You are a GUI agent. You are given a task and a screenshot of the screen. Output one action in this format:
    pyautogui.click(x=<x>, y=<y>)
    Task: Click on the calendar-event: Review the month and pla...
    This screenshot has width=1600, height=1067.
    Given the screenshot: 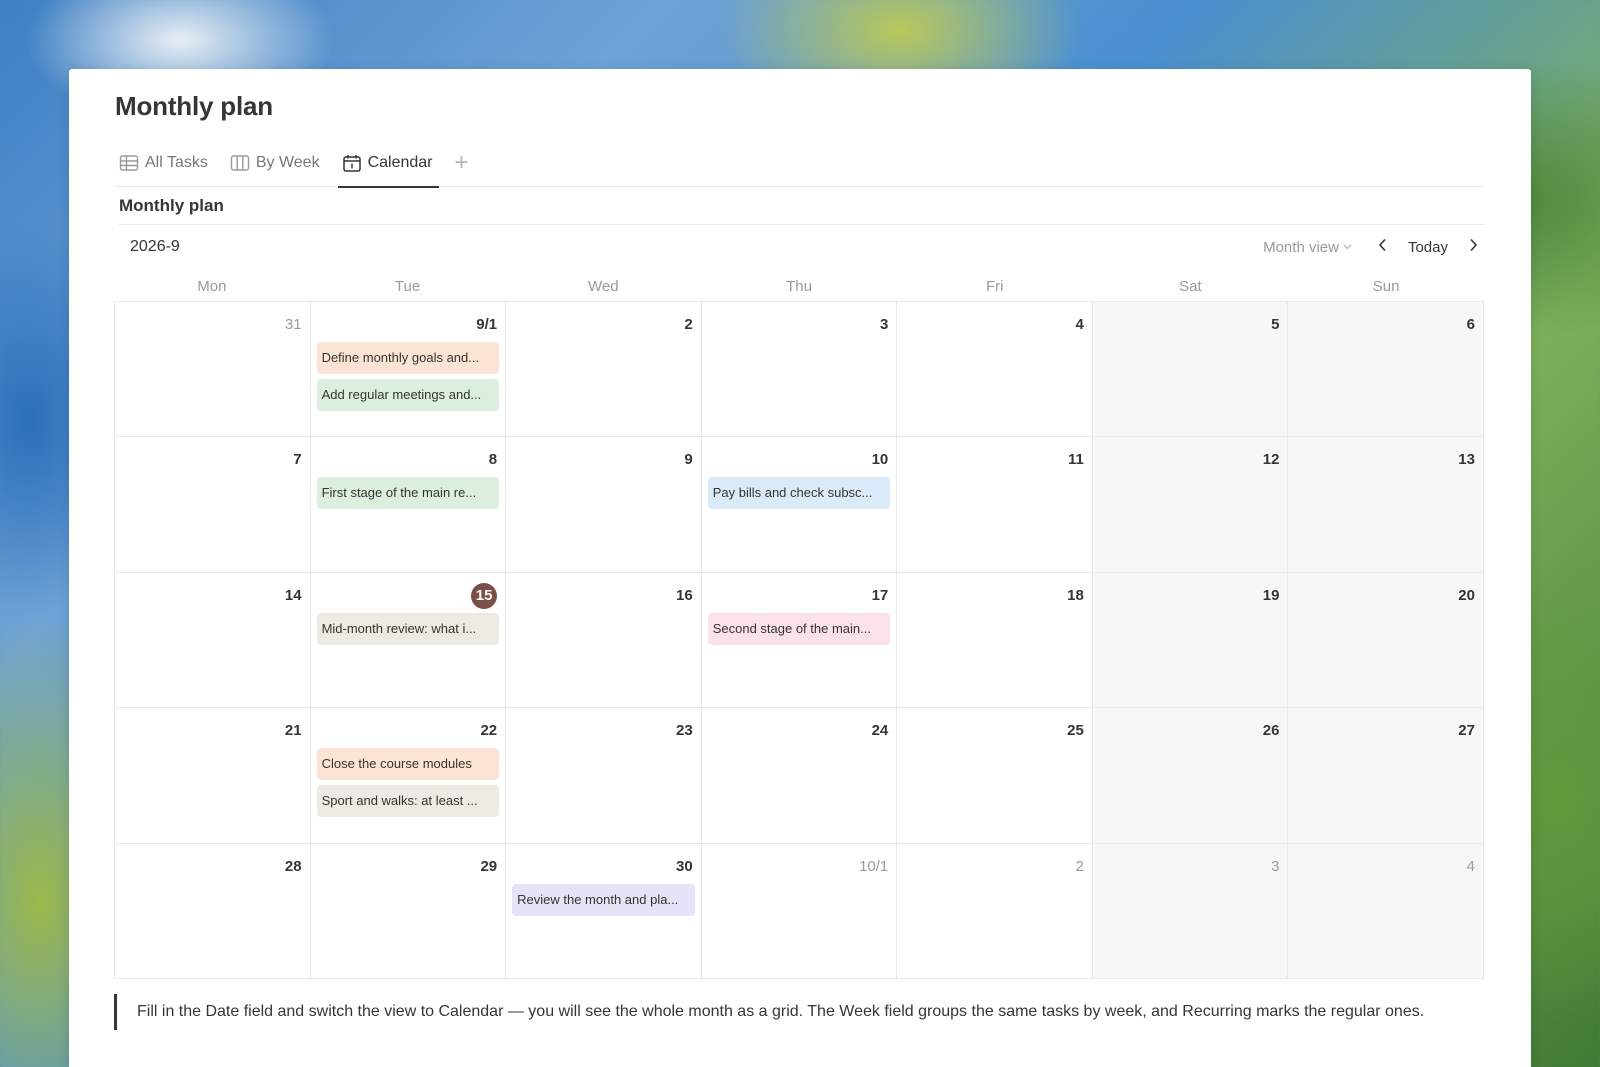 What is the action you would take?
    pyautogui.click(x=603, y=899)
    